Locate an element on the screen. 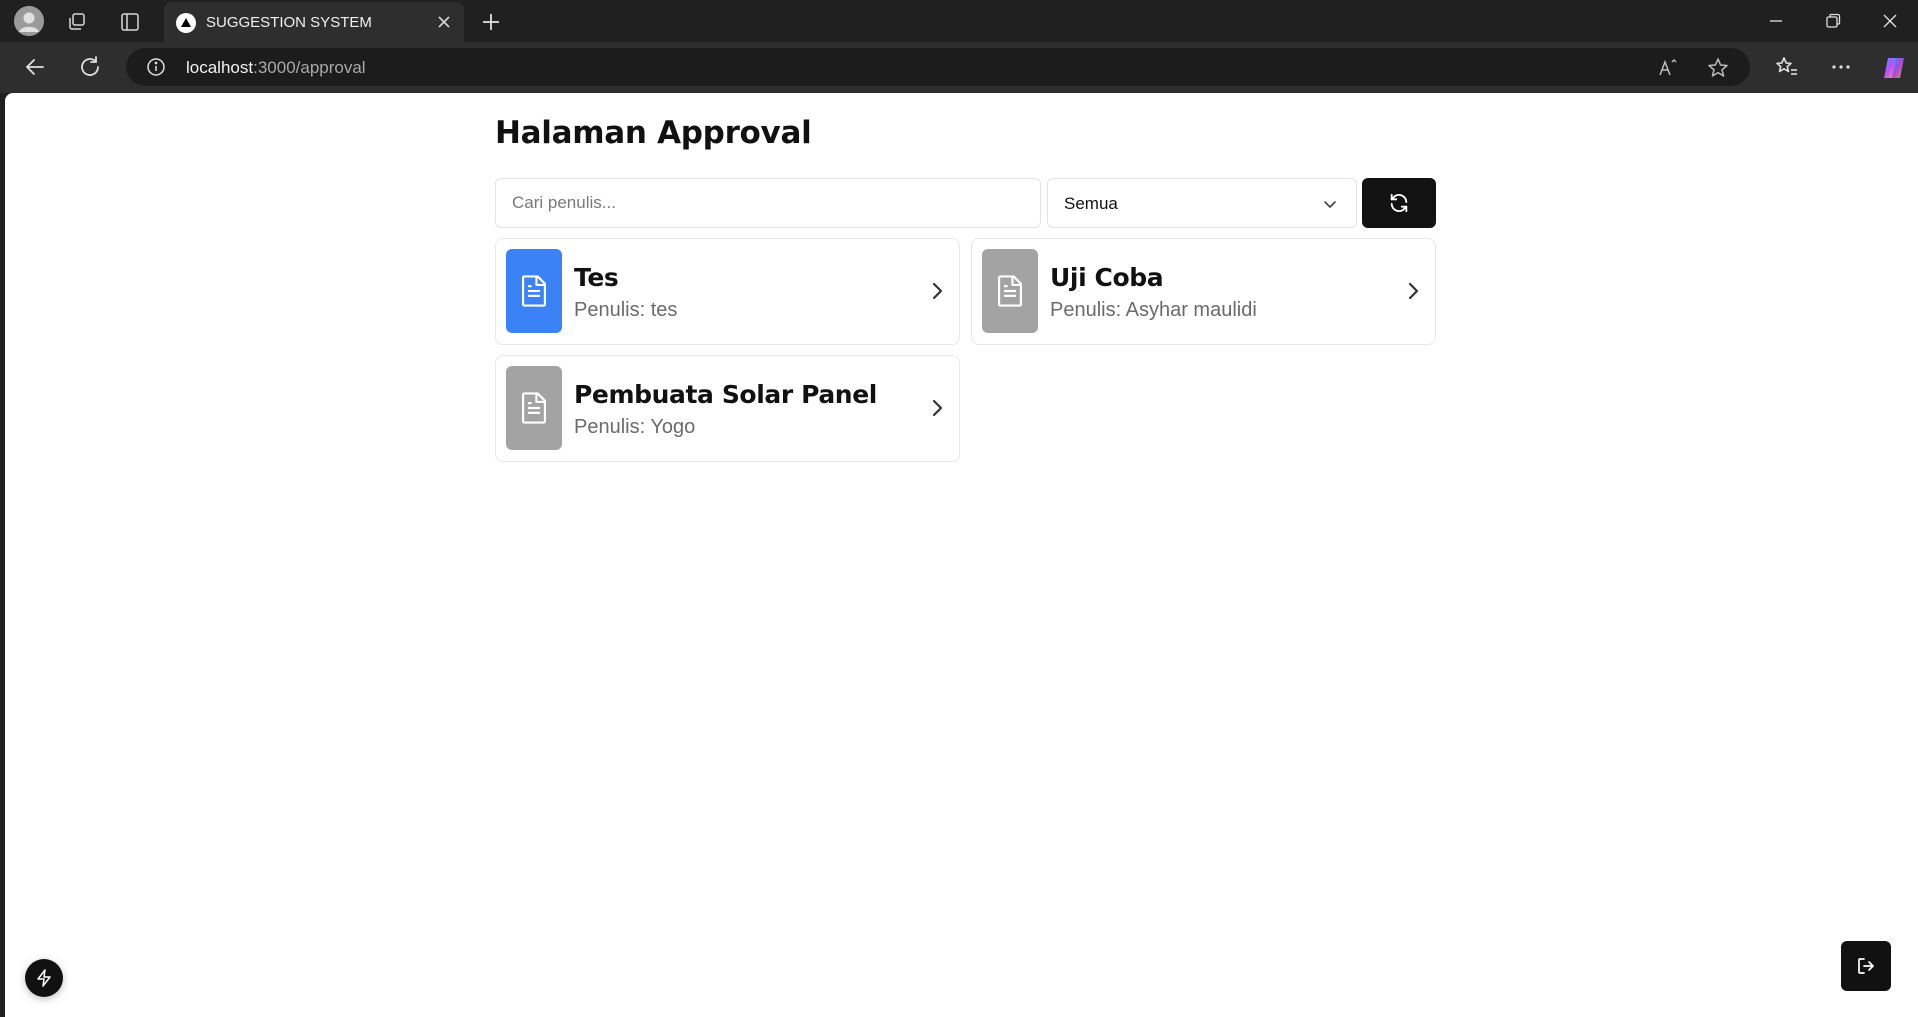  url-text: localhost:3000/approval is located at coordinates (276, 68).